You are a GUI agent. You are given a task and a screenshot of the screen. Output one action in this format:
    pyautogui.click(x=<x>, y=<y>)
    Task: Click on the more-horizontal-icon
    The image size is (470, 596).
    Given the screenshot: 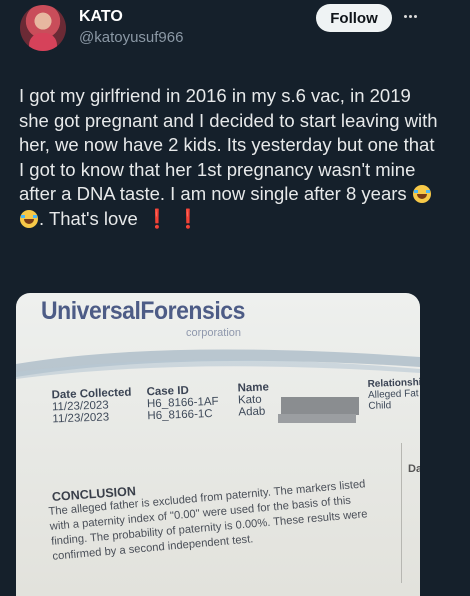 What is the action you would take?
    pyautogui.click(x=410, y=16)
    